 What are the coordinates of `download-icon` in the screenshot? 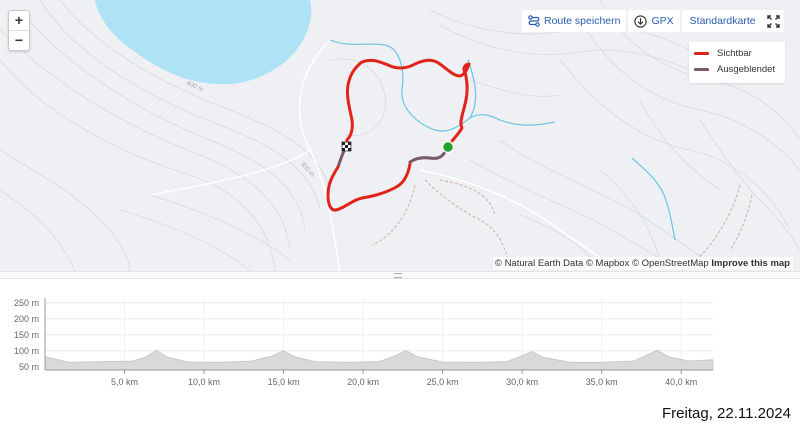 It's located at (641, 21).